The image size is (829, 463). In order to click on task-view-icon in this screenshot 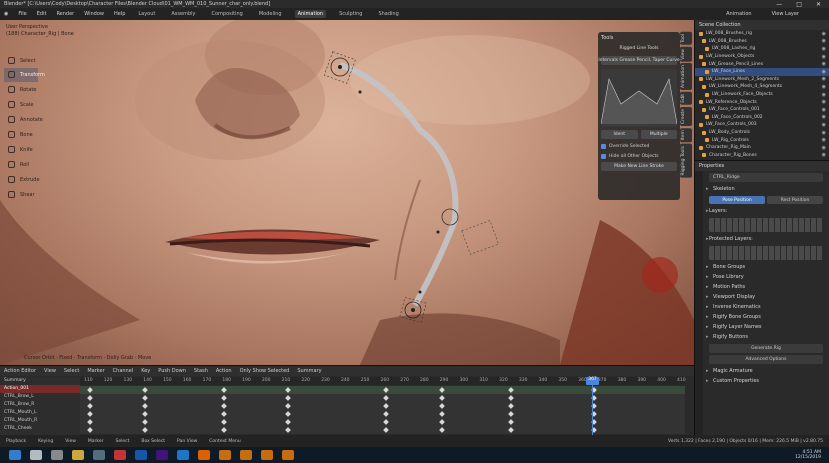, I will do `click(57, 455)`.